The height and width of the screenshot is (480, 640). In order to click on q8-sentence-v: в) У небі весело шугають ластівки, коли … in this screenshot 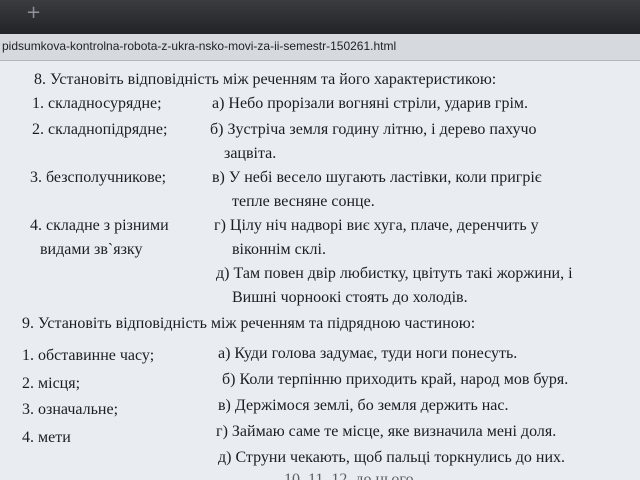, I will do `click(377, 177)`.